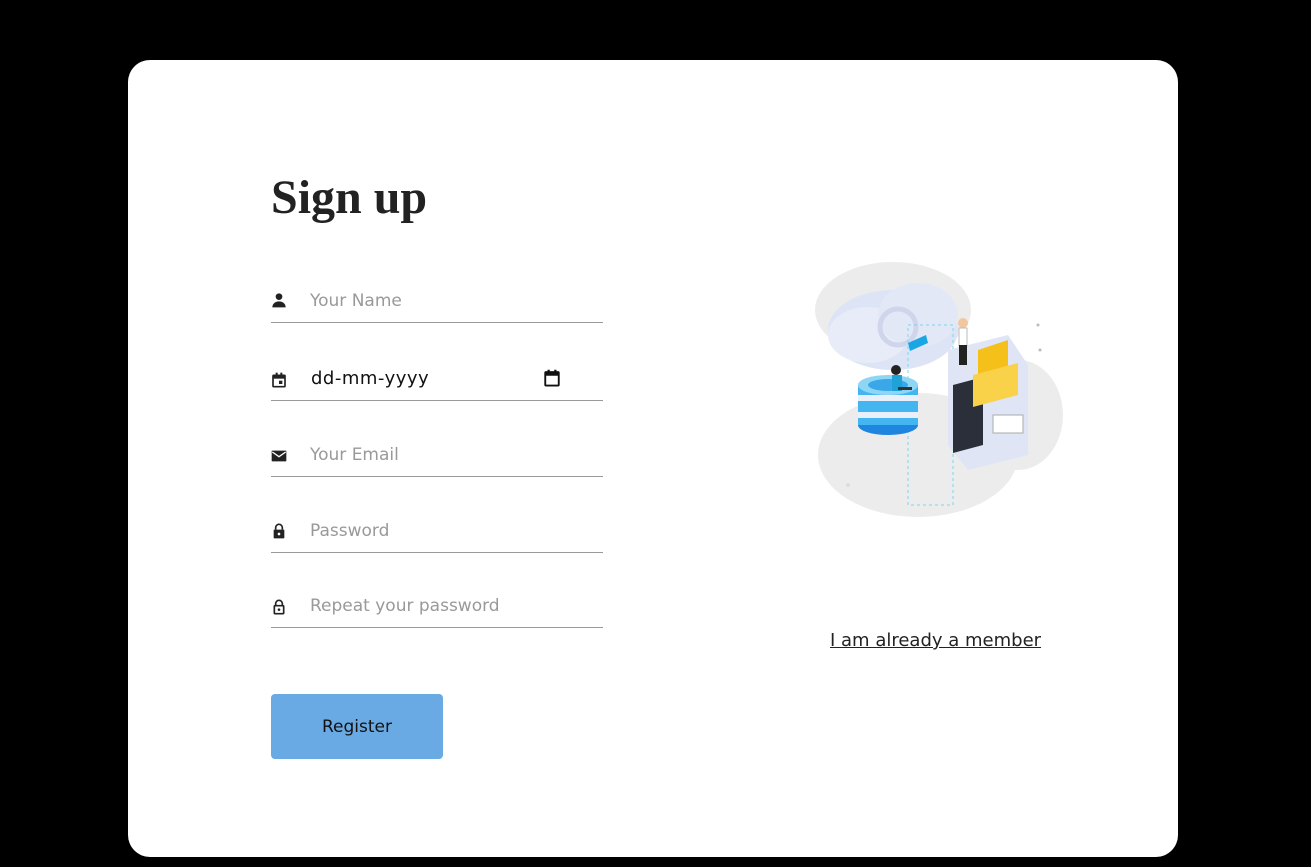 The height and width of the screenshot is (867, 1311). What do you see at coordinates (349, 197) in the screenshot?
I see `page-title: Sign up` at bounding box center [349, 197].